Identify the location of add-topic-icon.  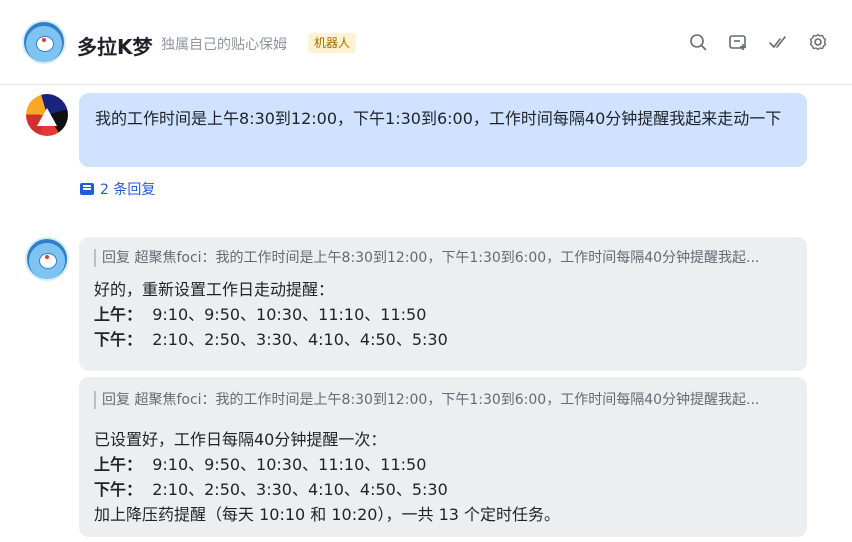
(738, 42).